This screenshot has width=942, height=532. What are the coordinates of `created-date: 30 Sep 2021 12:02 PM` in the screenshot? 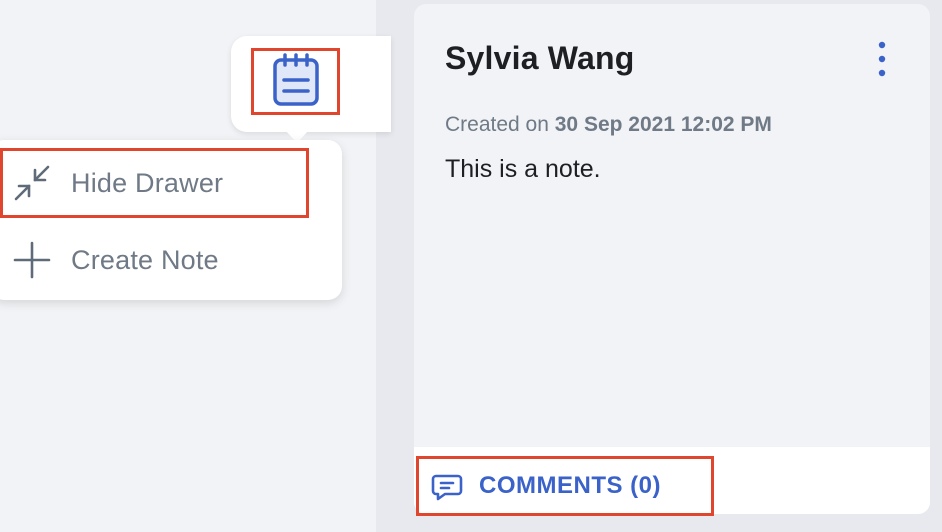 It's located at (663, 124).